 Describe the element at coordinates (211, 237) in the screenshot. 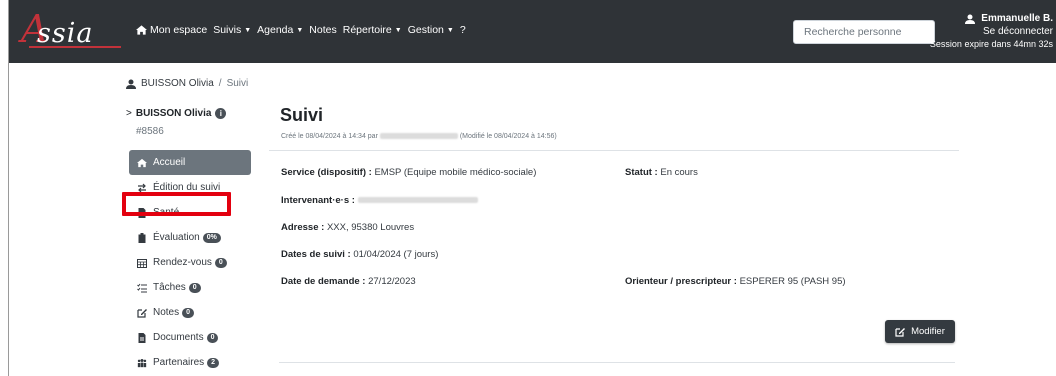

I see `evaluation-badge: 0%` at that location.